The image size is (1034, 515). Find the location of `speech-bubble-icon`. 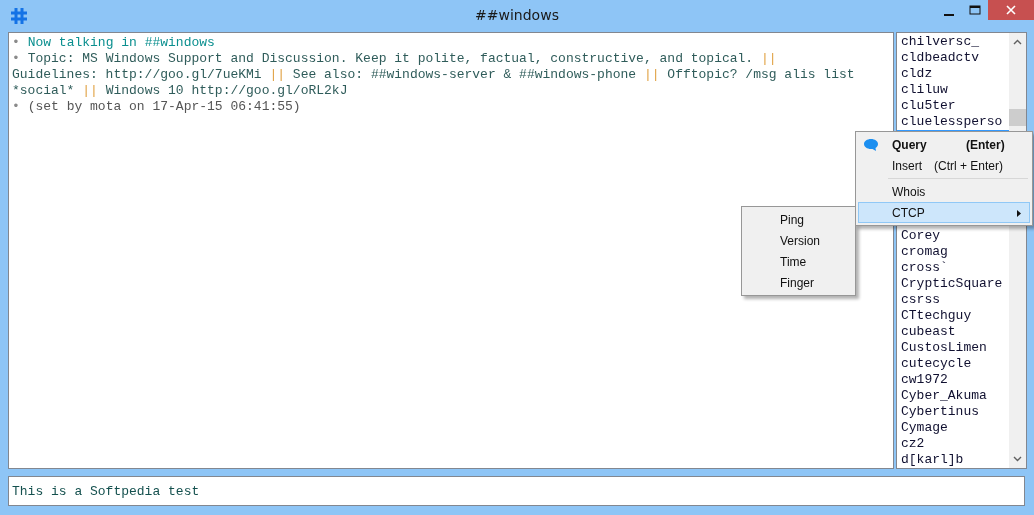

speech-bubble-icon is located at coordinates (871, 145).